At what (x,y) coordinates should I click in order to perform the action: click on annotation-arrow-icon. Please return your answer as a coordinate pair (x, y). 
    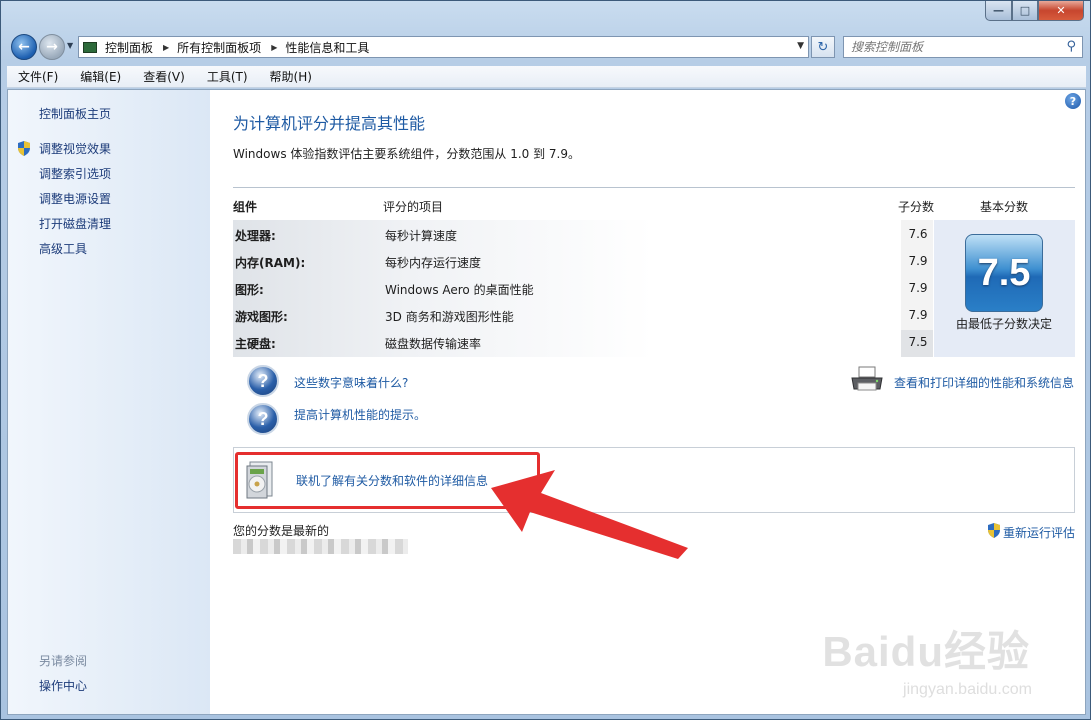
    Looking at the image, I should click on (589, 514).